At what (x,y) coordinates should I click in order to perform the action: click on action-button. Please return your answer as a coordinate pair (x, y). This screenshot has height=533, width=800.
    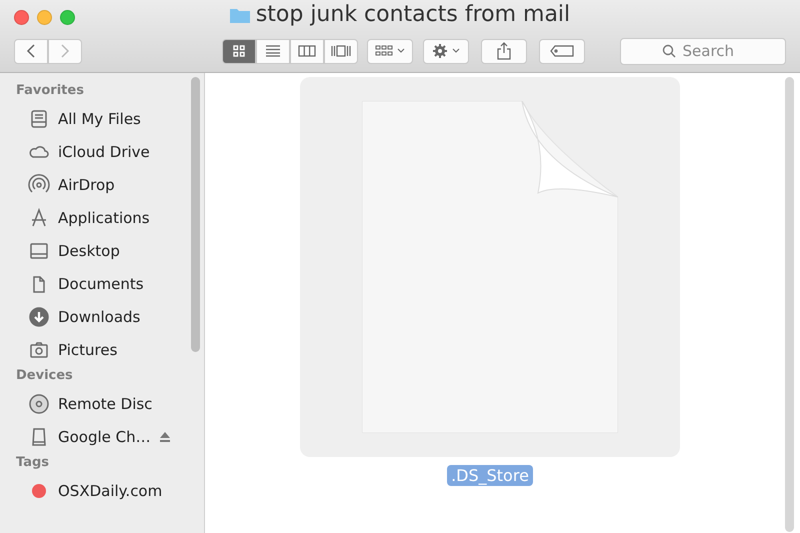
    Looking at the image, I should click on (446, 51).